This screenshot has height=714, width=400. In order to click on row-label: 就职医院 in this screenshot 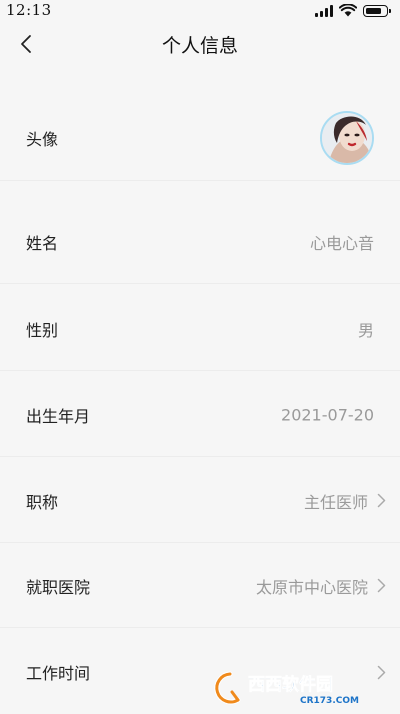, I will do `click(58, 587)`.